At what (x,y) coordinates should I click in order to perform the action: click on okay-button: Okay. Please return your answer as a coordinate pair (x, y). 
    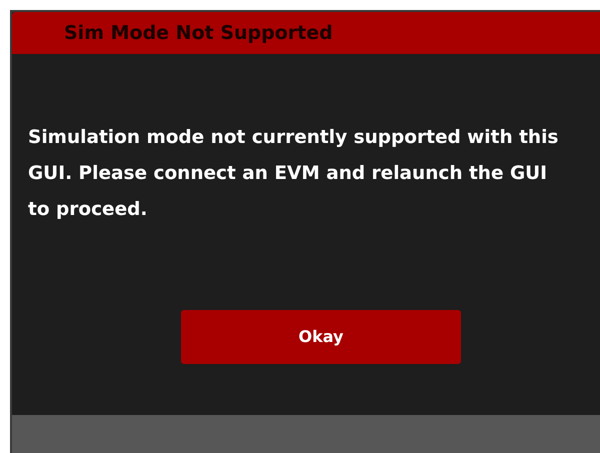
    Looking at the image, I should click on (321, 337).